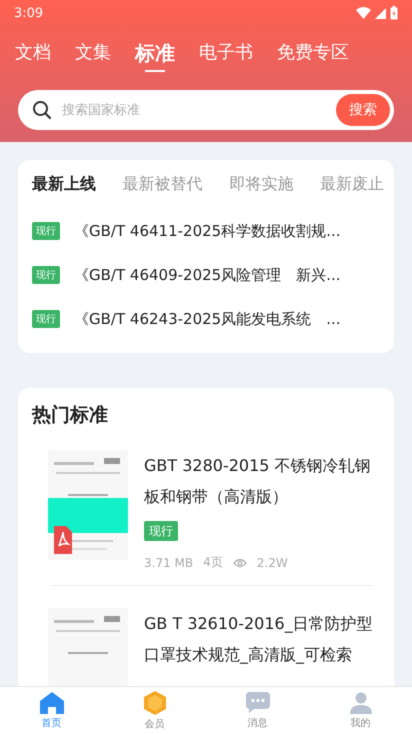  Describe the element at coordinates (361, 703) in the screenshot. I see `person-icon` at that location.